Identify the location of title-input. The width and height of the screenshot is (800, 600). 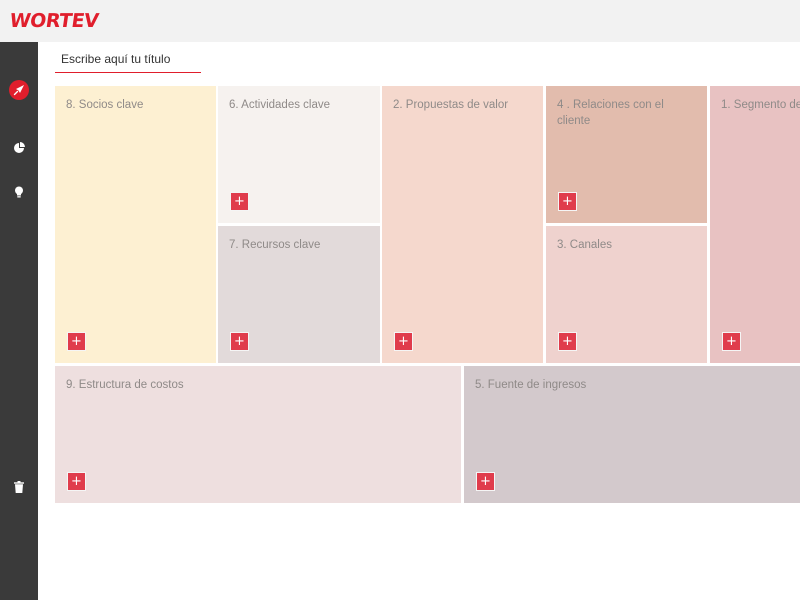
(128, 59).